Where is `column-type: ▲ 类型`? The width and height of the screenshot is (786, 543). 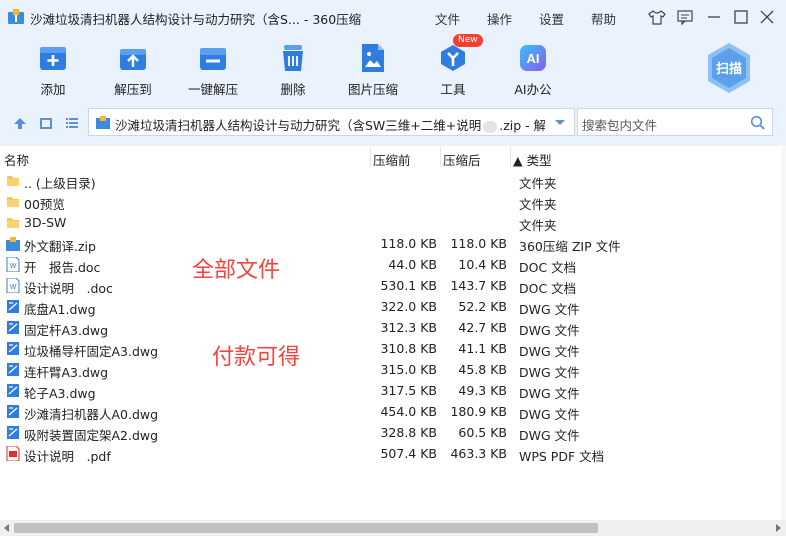 column-type: ▲ 类型 is located at coordinates (532, 159).